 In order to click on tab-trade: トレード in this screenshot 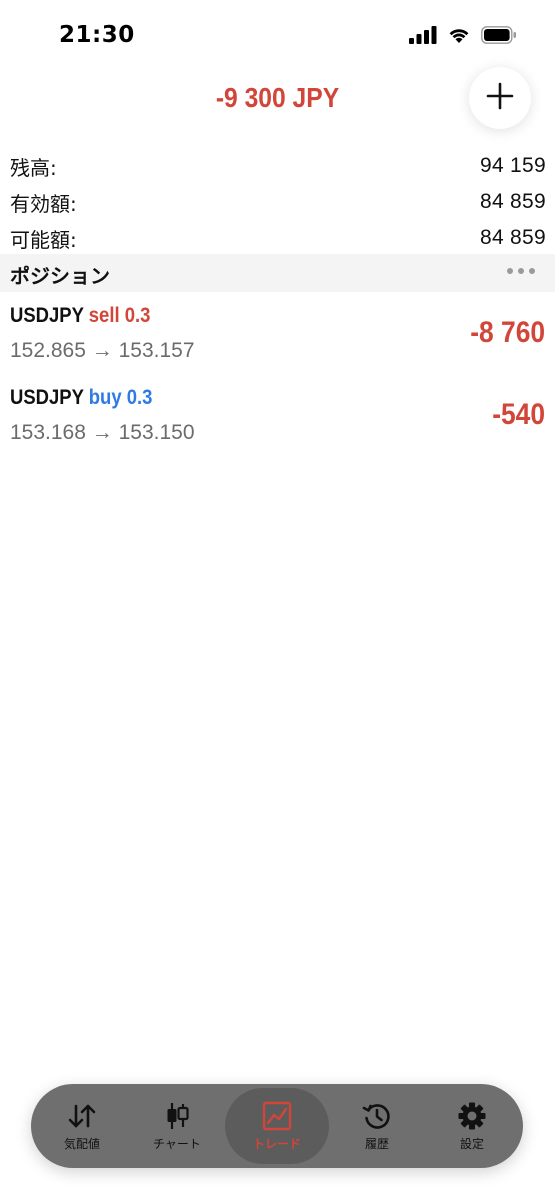, I will do `click(277, 1126)`.